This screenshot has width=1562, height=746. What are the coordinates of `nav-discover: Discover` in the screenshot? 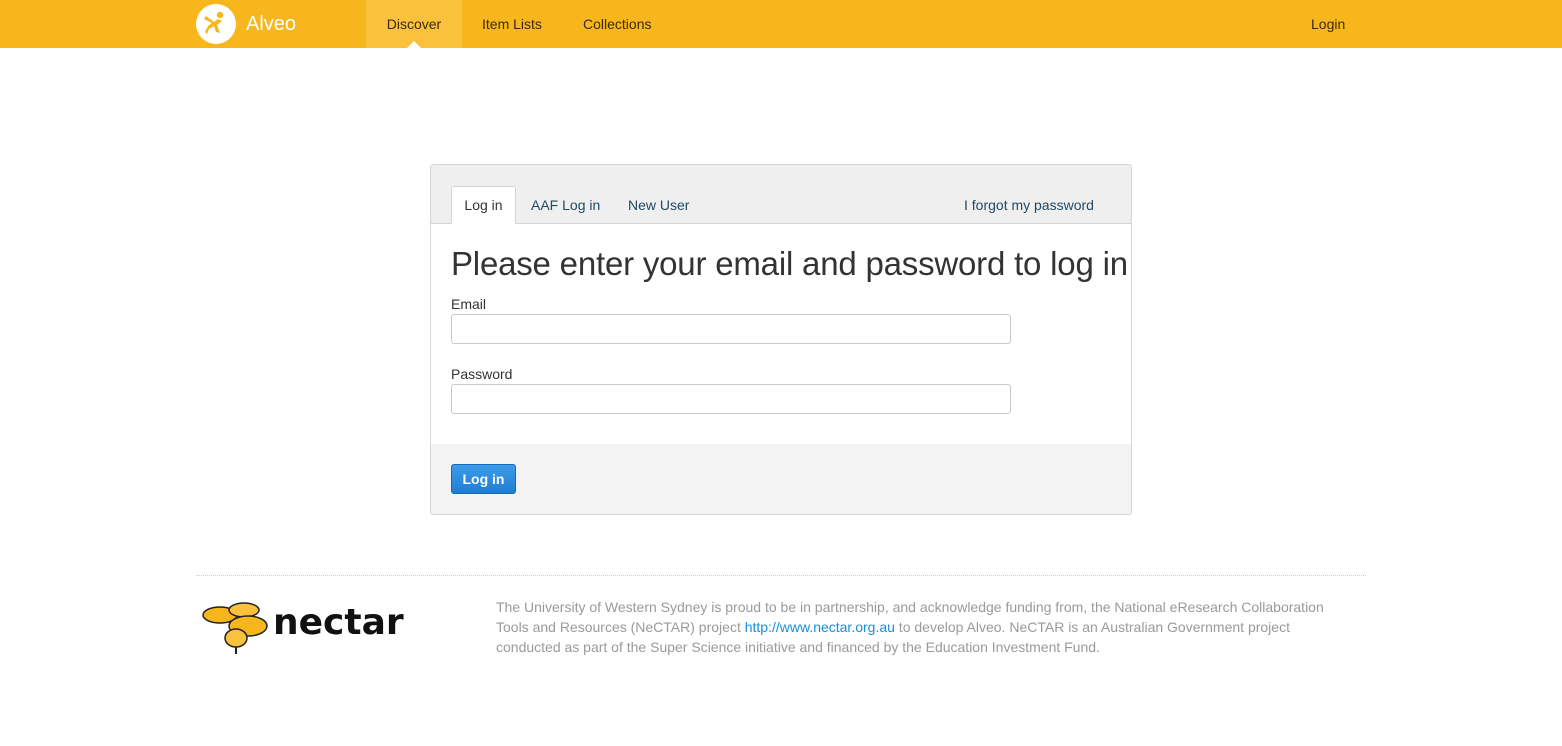 It's located at (414, 24).